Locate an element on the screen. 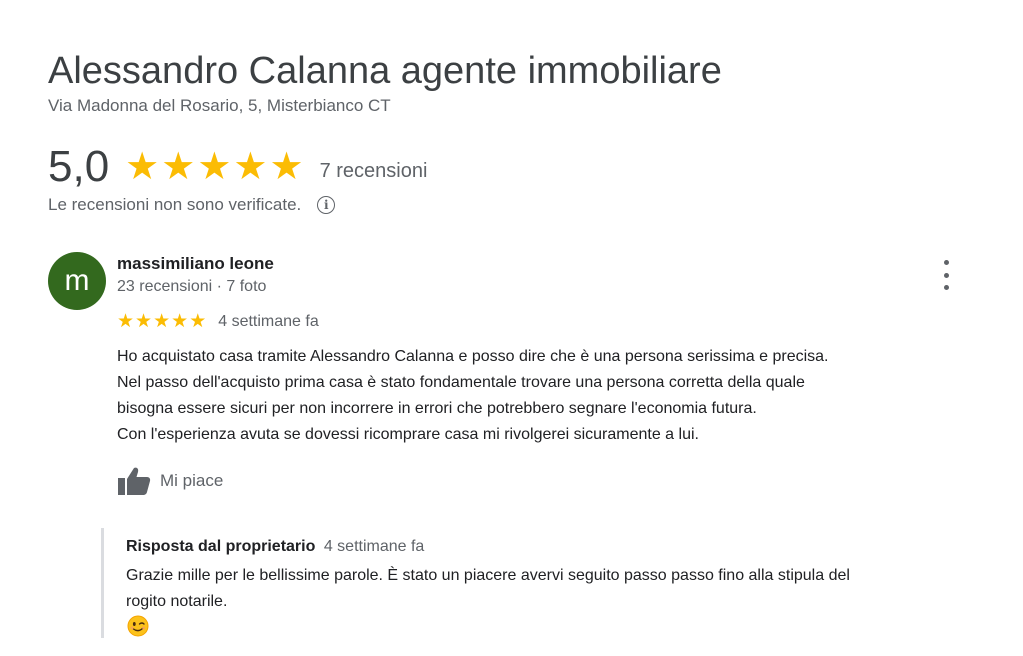  not-verified-text: Le recensioni non sono verificate. is located at coordinates (175, 204).